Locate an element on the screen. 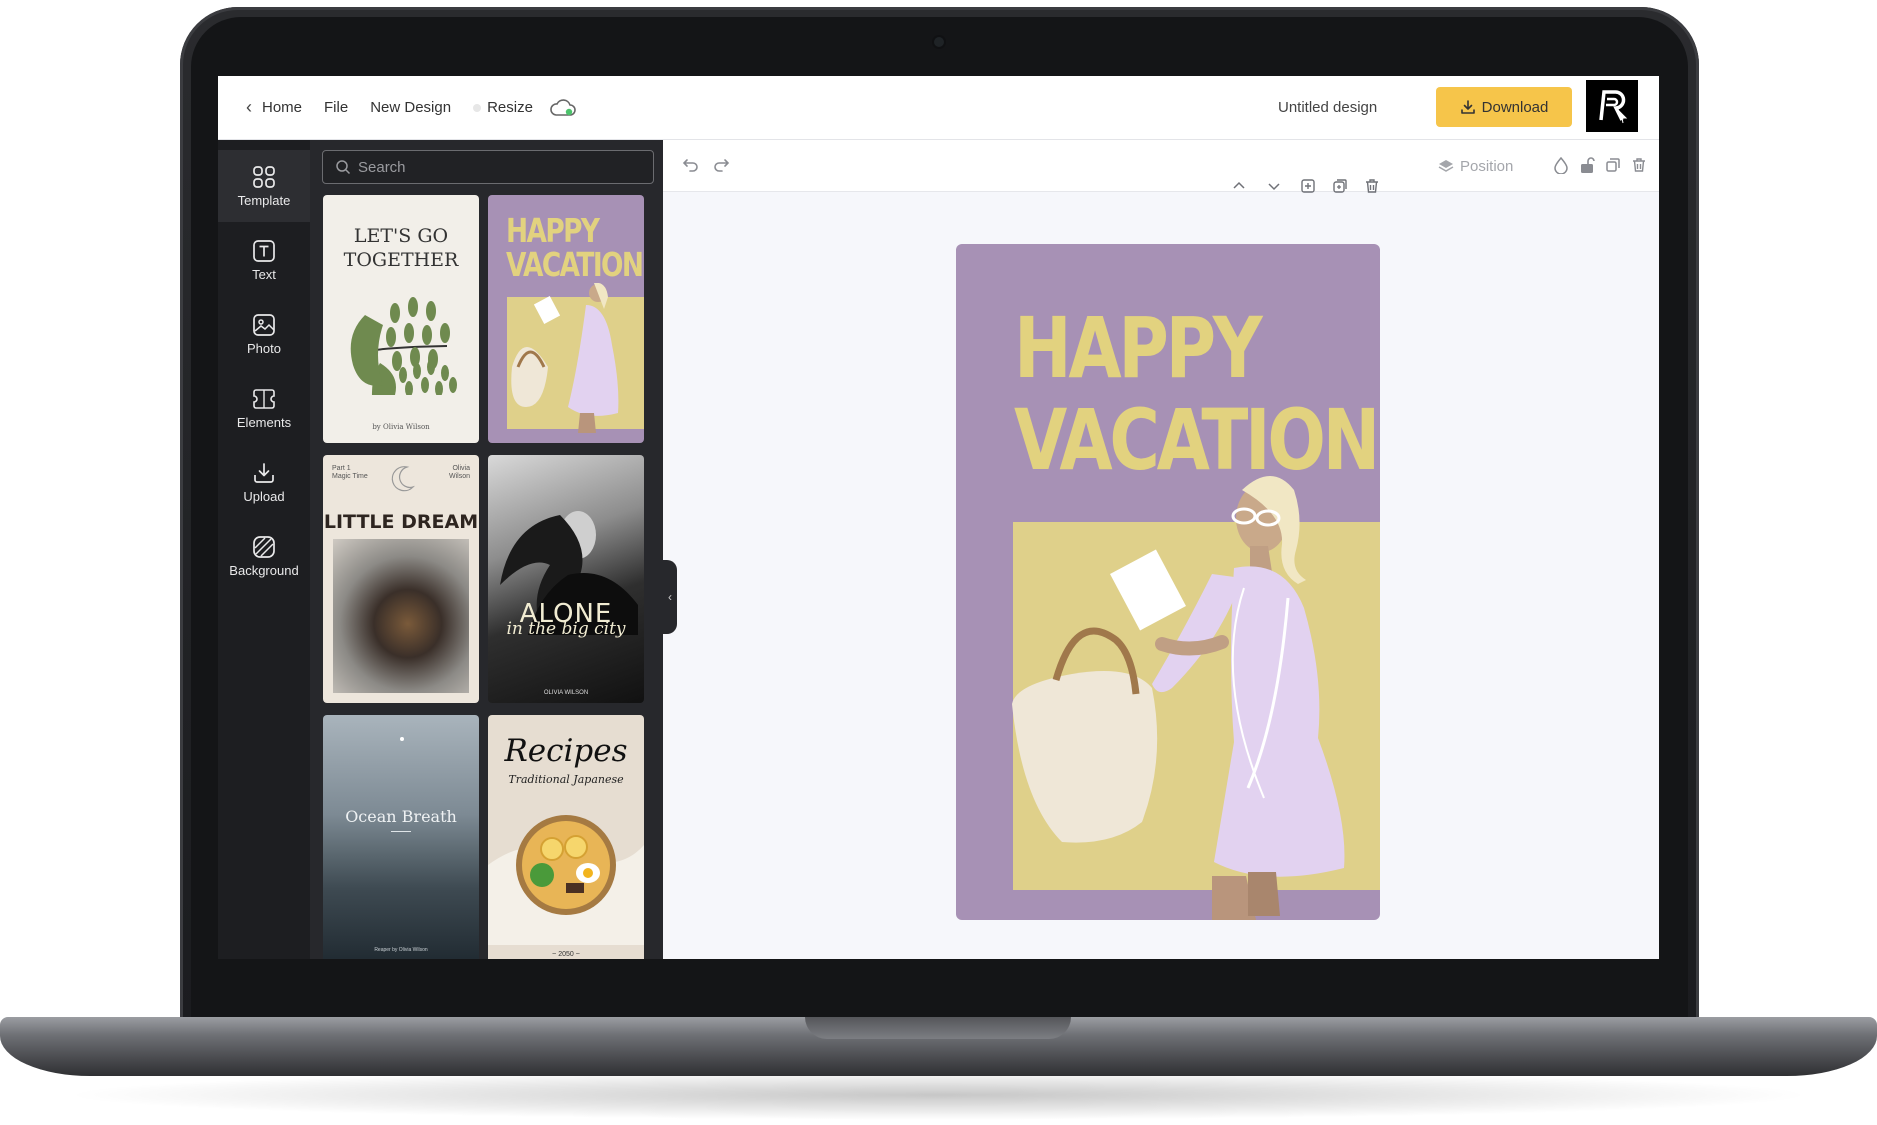 The width and height of the screenshot is (1877, 1125). template-title: Recipes is located at coordinates (566, 751).